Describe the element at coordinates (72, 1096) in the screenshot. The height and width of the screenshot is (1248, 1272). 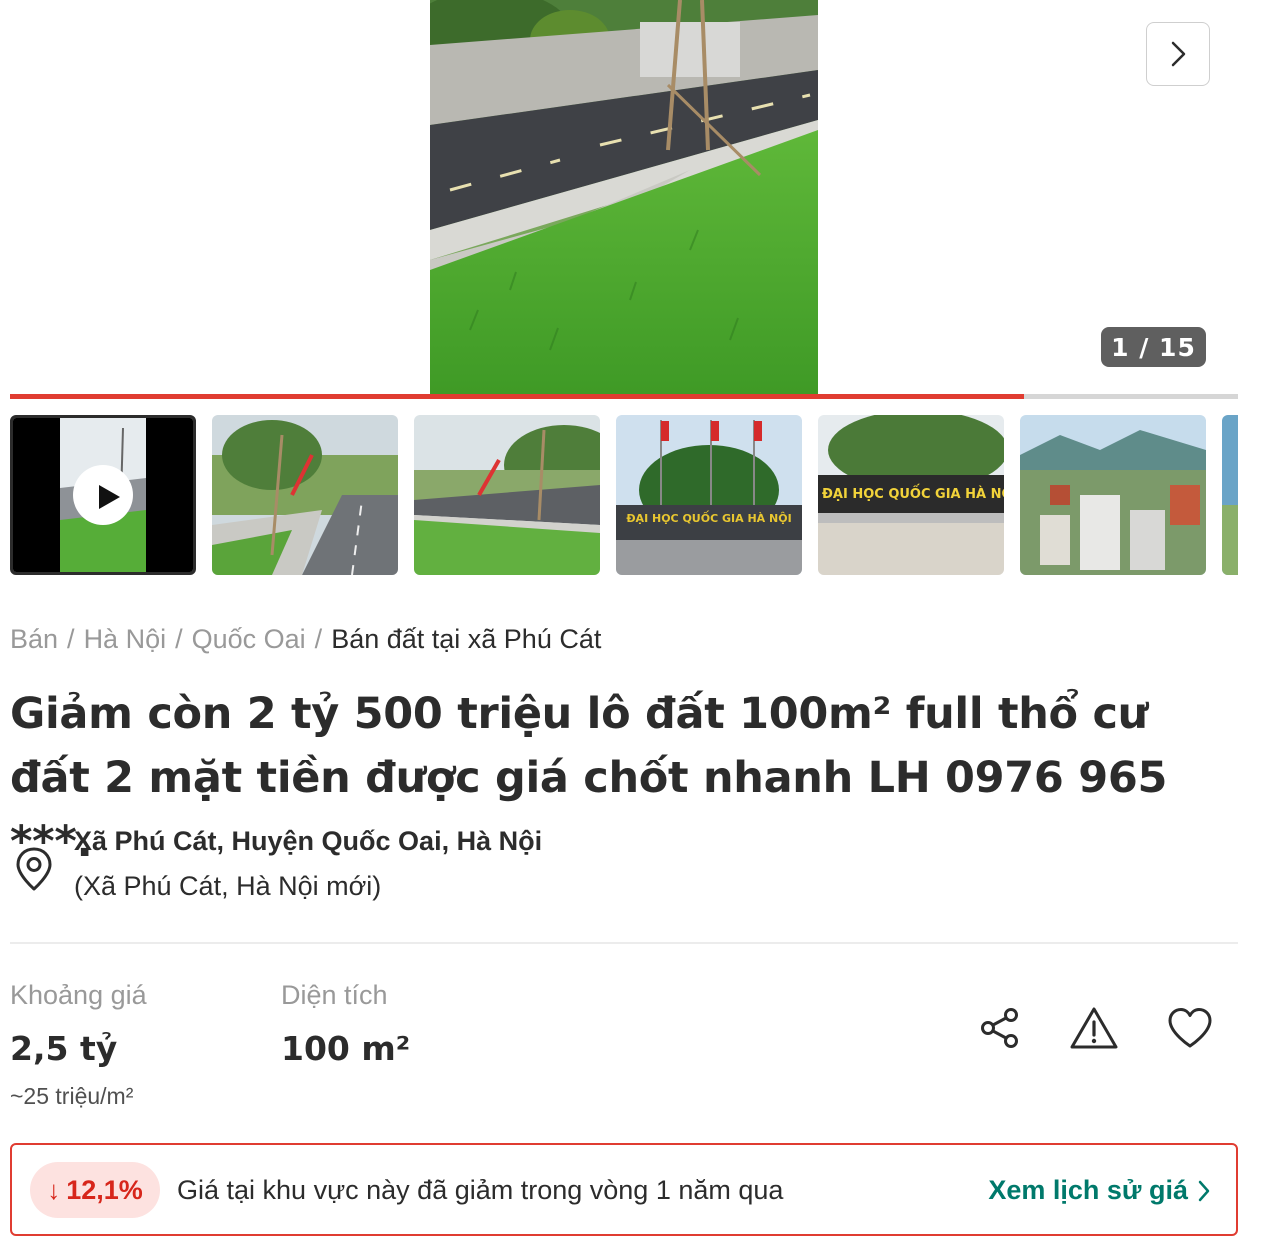
I see `price-per-m2: ~25 triệu/m²` at that location.